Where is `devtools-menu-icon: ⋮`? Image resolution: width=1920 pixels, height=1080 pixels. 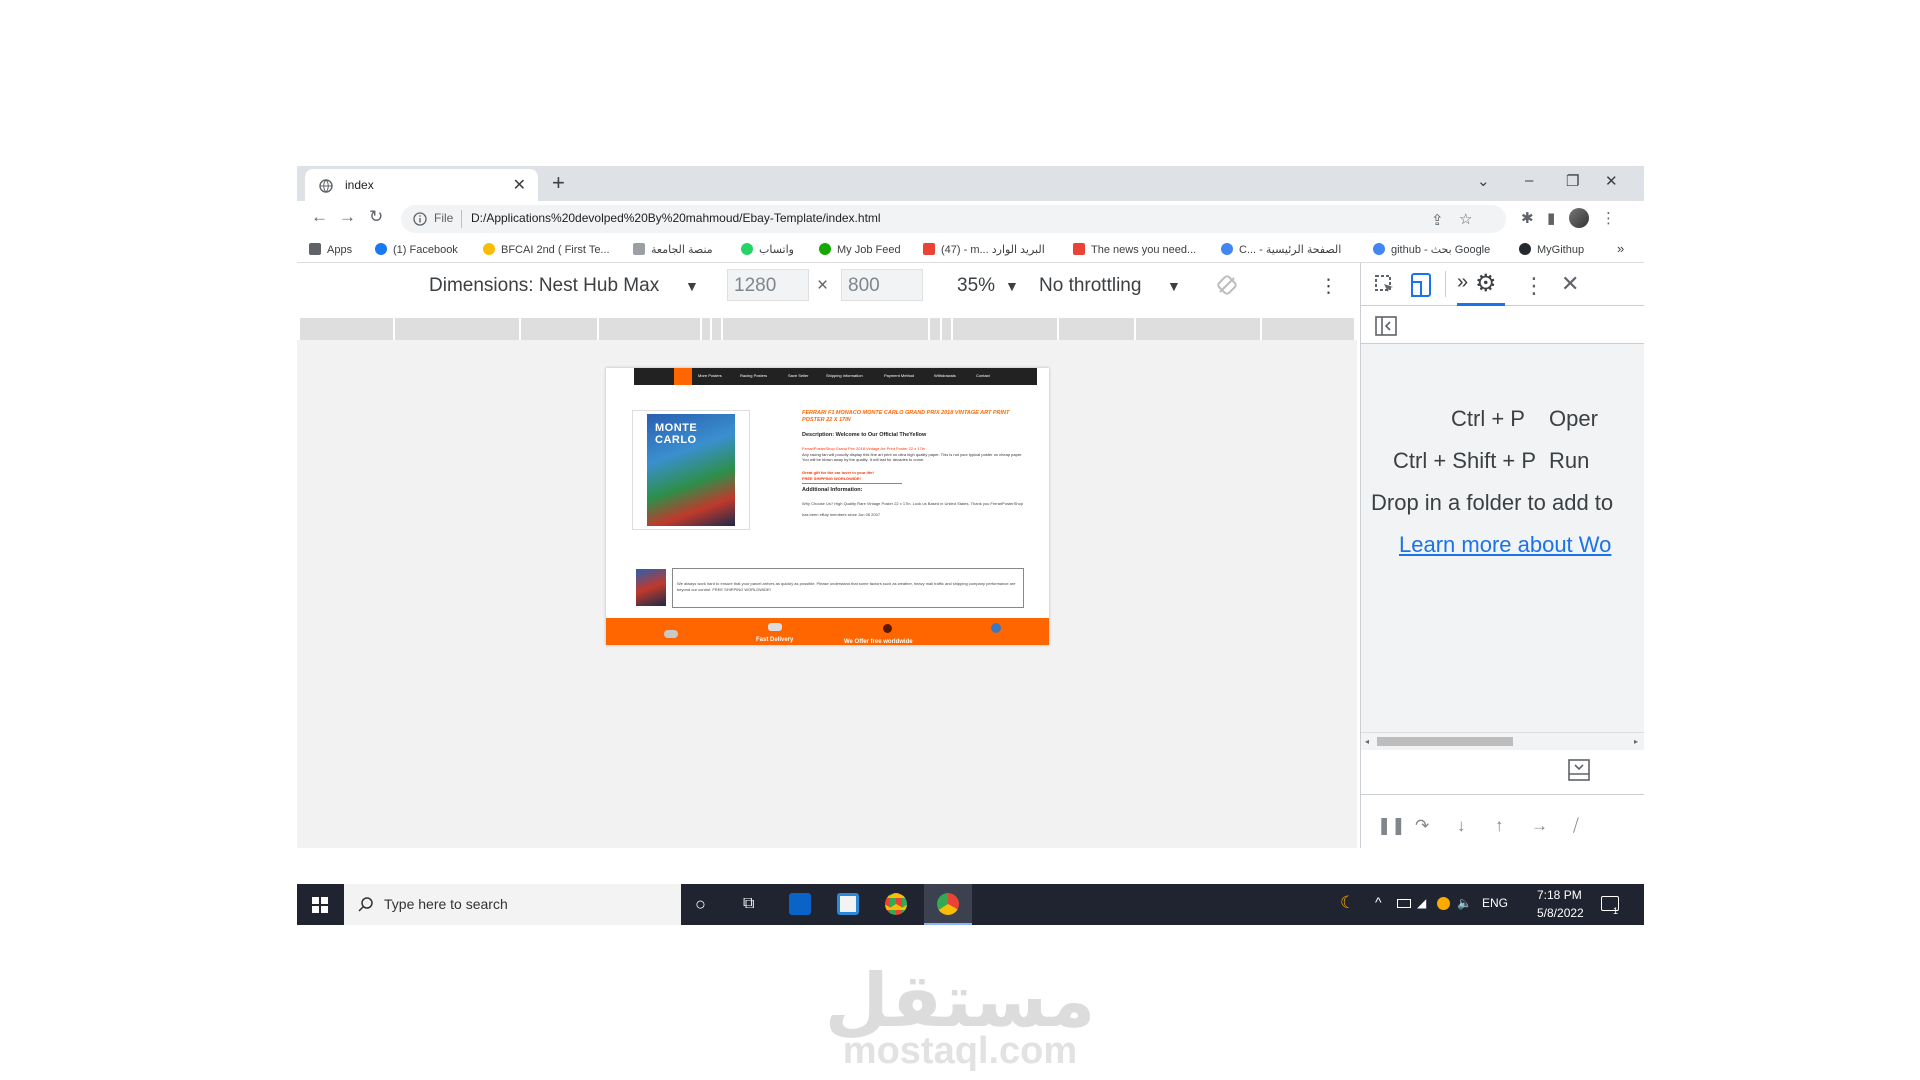 devtools-menu-icon: ⋮ is located at coordinates (1534, 286).